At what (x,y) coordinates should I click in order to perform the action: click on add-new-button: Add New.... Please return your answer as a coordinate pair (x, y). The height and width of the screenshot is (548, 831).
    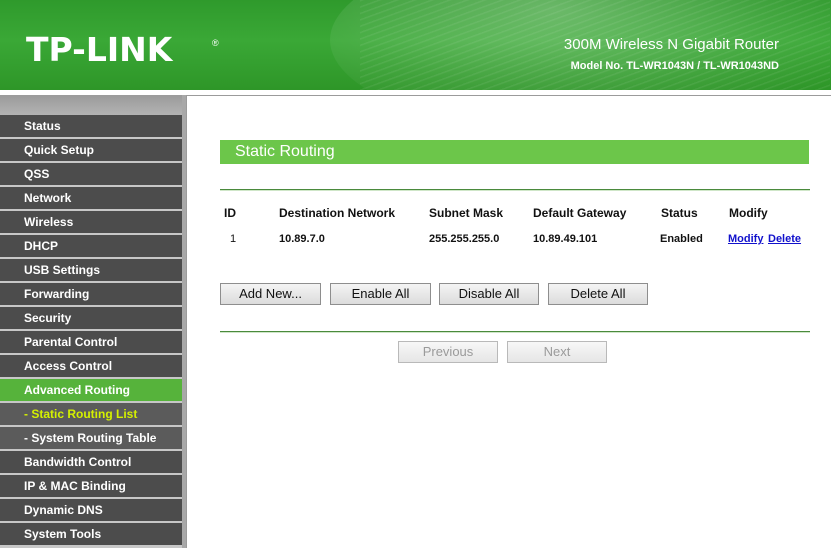
    Looking at the image, I should click on (270, 294).